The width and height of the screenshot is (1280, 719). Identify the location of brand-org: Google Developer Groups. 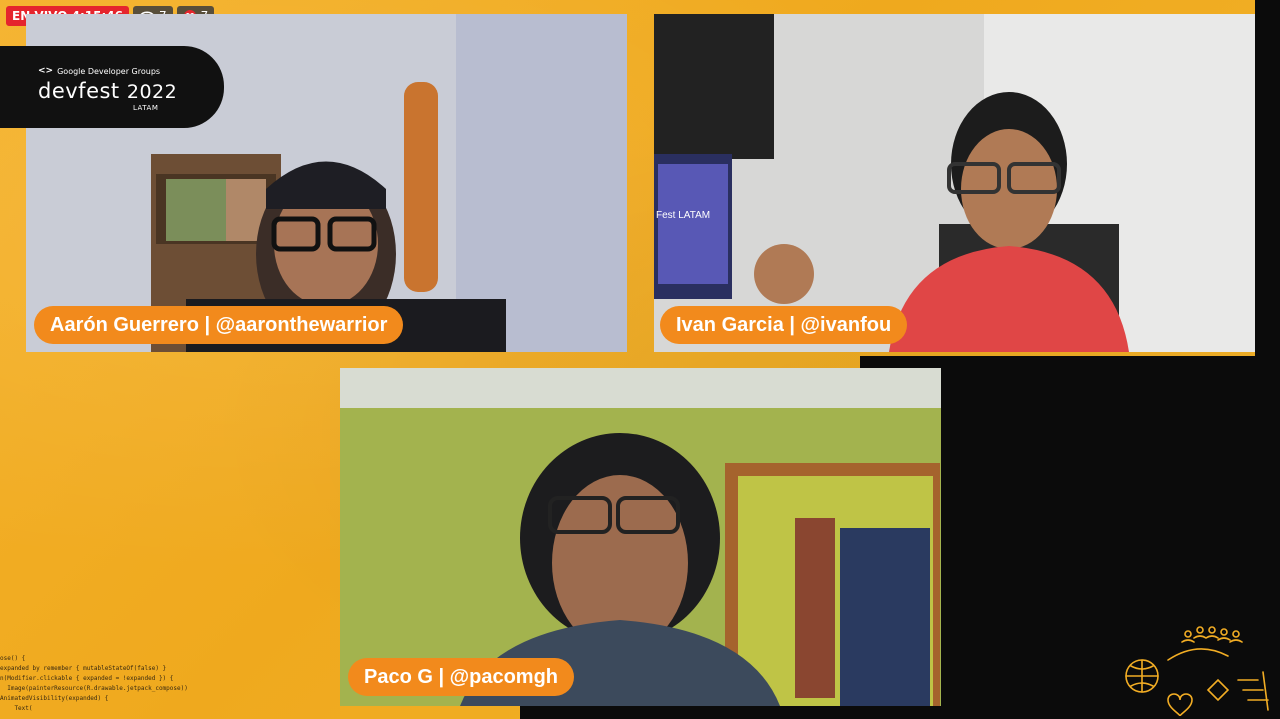
(109, 71).